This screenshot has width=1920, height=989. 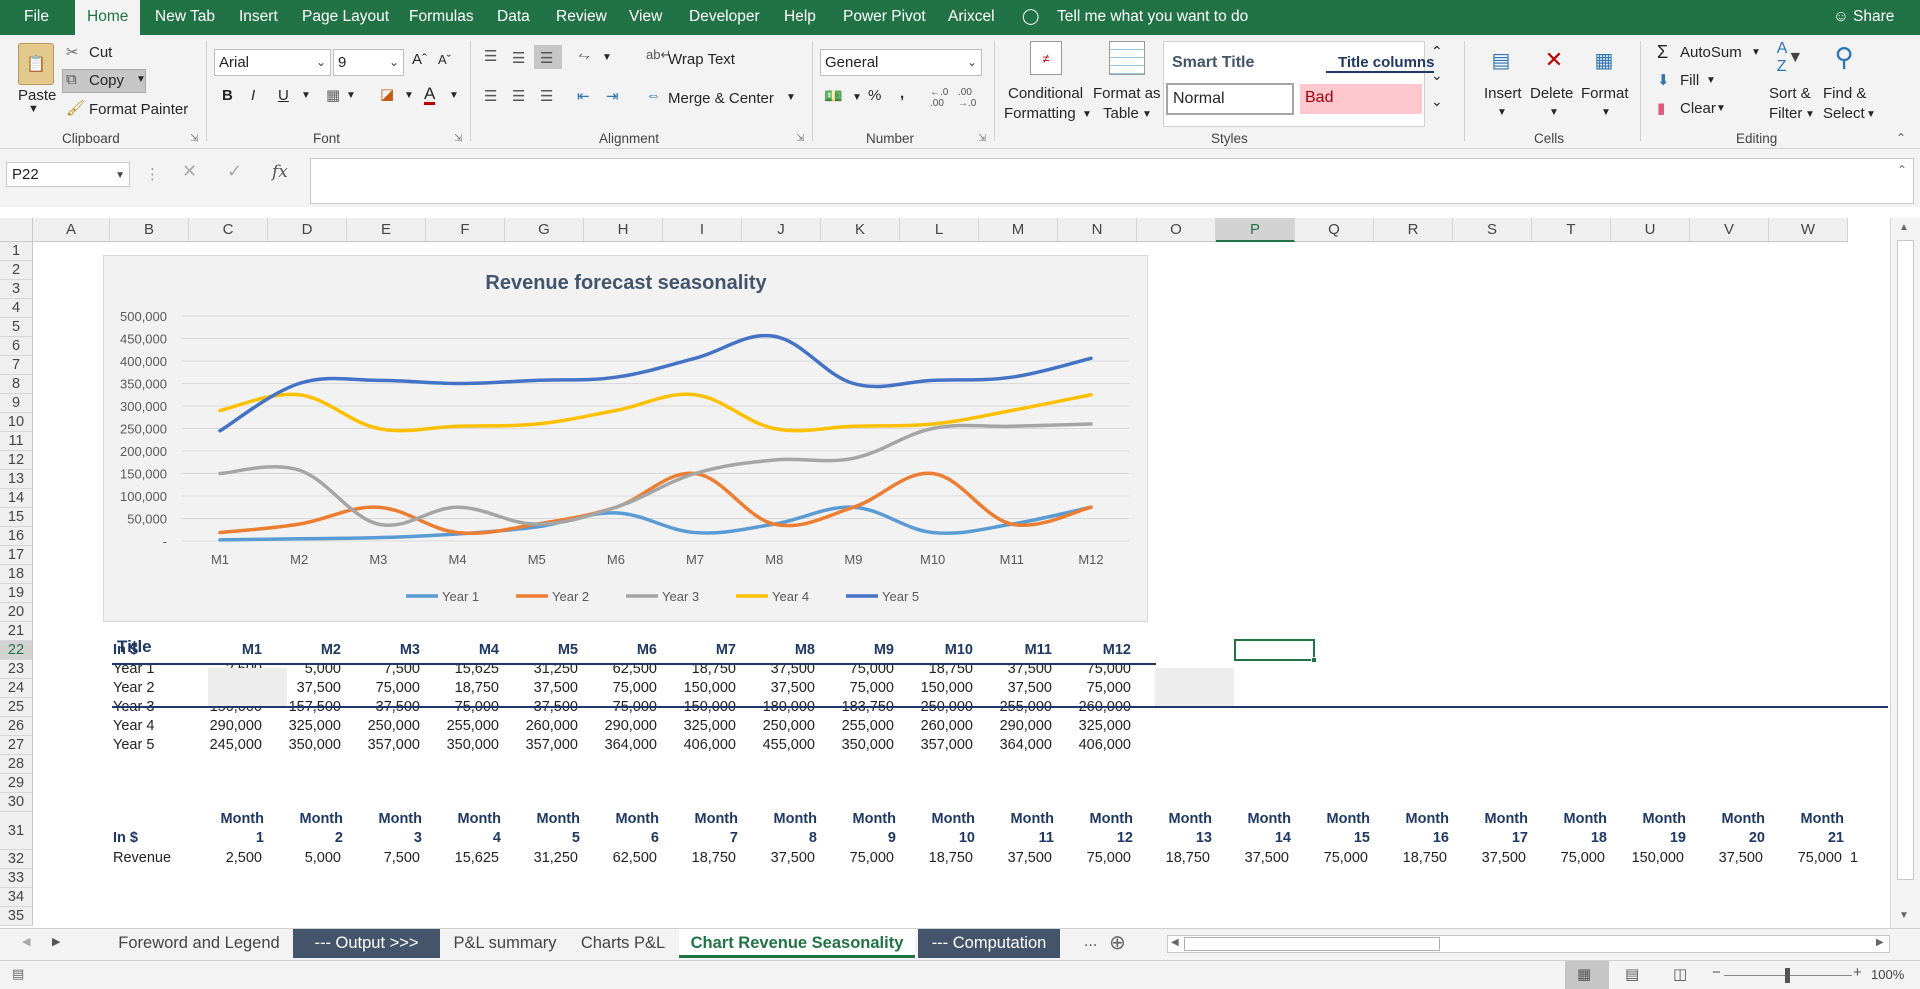 What do you see at coordinates (16, 916) in the screenshot?
I see `row-header-35: 35` at bounding box center [16, 916].